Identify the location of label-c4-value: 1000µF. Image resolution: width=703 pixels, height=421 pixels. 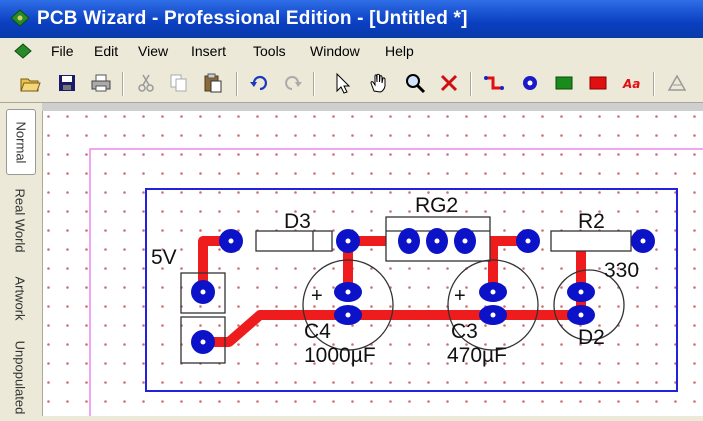
(340, 355).